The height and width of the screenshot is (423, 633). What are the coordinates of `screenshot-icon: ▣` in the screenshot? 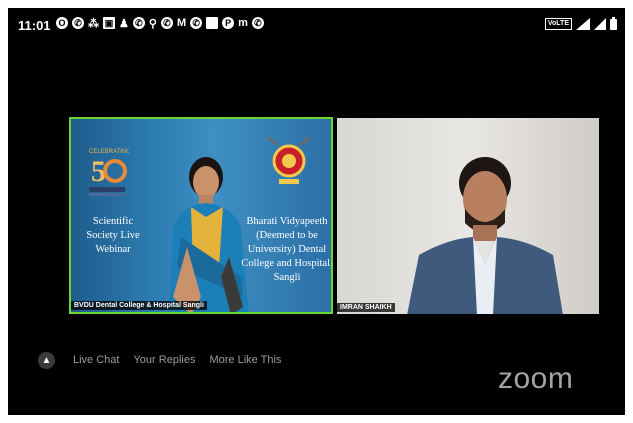 It's located at (109, 23).